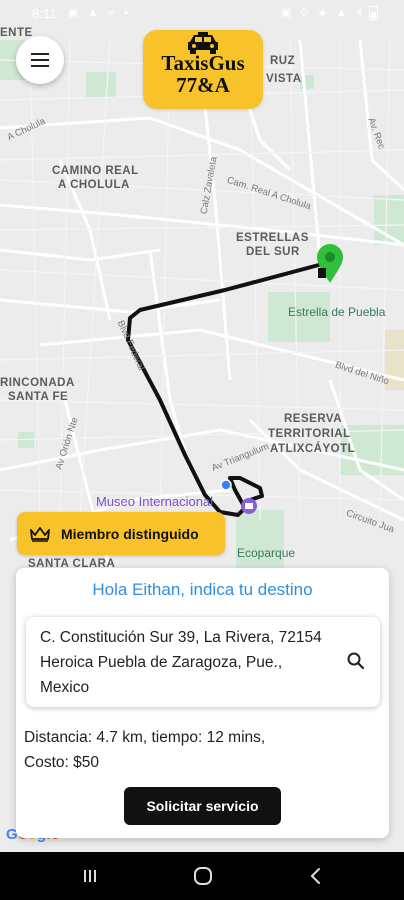 The image size is (404, 900). What do you see at coordinates (145, 737) in the screenshot?
I see `distance-time-text: Distancia: 4.7 km, tiempo: 12 mins,` at bounding box center [145, 737].